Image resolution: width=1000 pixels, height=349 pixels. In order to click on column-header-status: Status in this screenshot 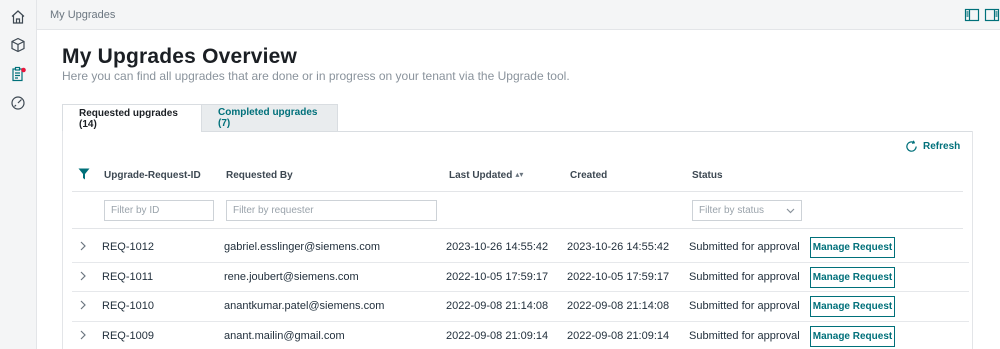, I will do `click(707, 175)`.